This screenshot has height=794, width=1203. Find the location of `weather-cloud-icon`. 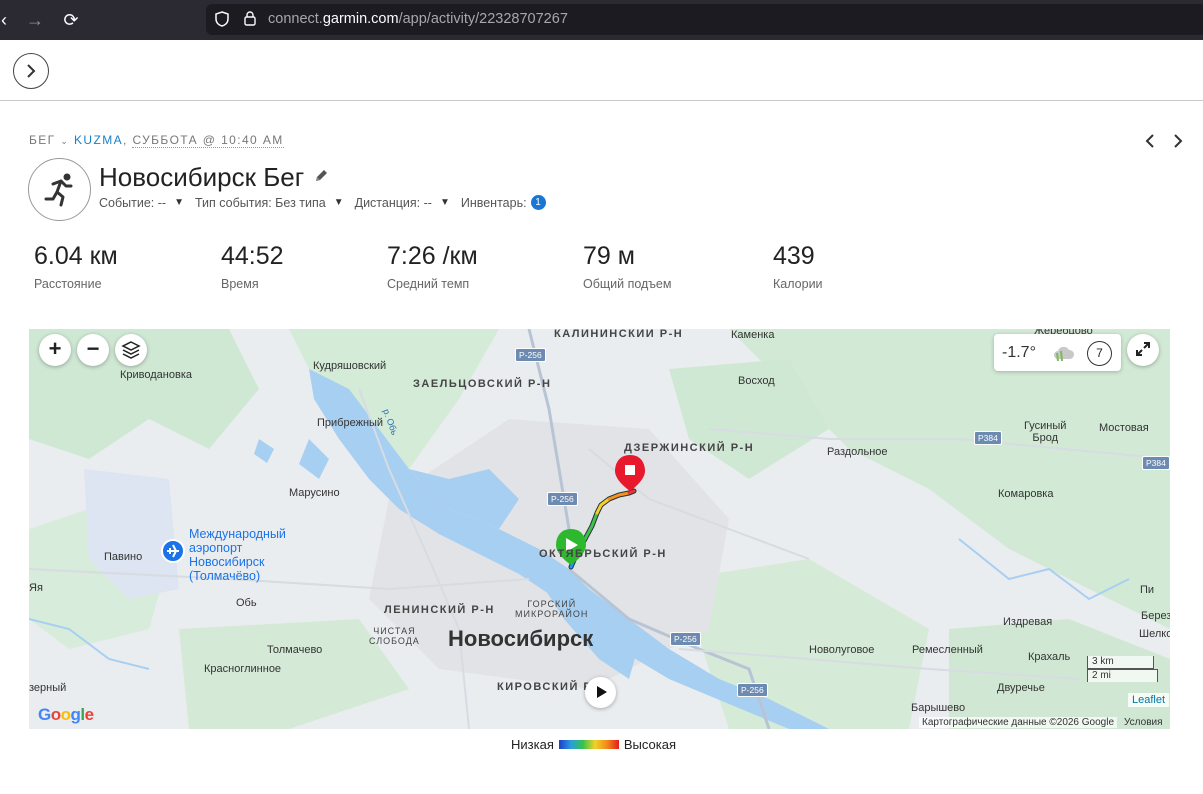

weather-cloud-icon is located at coordinates (1064, 354).